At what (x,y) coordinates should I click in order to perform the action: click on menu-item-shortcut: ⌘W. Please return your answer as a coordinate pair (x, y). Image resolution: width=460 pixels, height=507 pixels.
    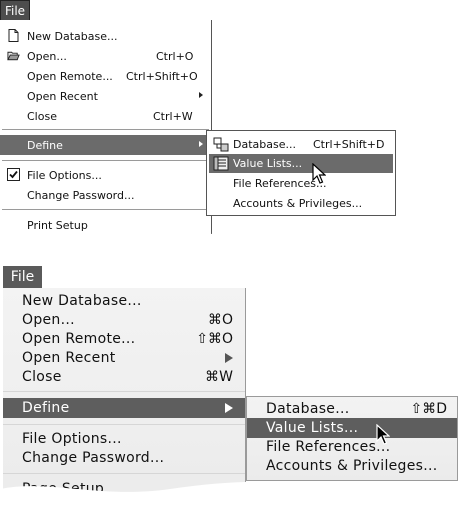
    Looking at the image, I should click on (219, 377).